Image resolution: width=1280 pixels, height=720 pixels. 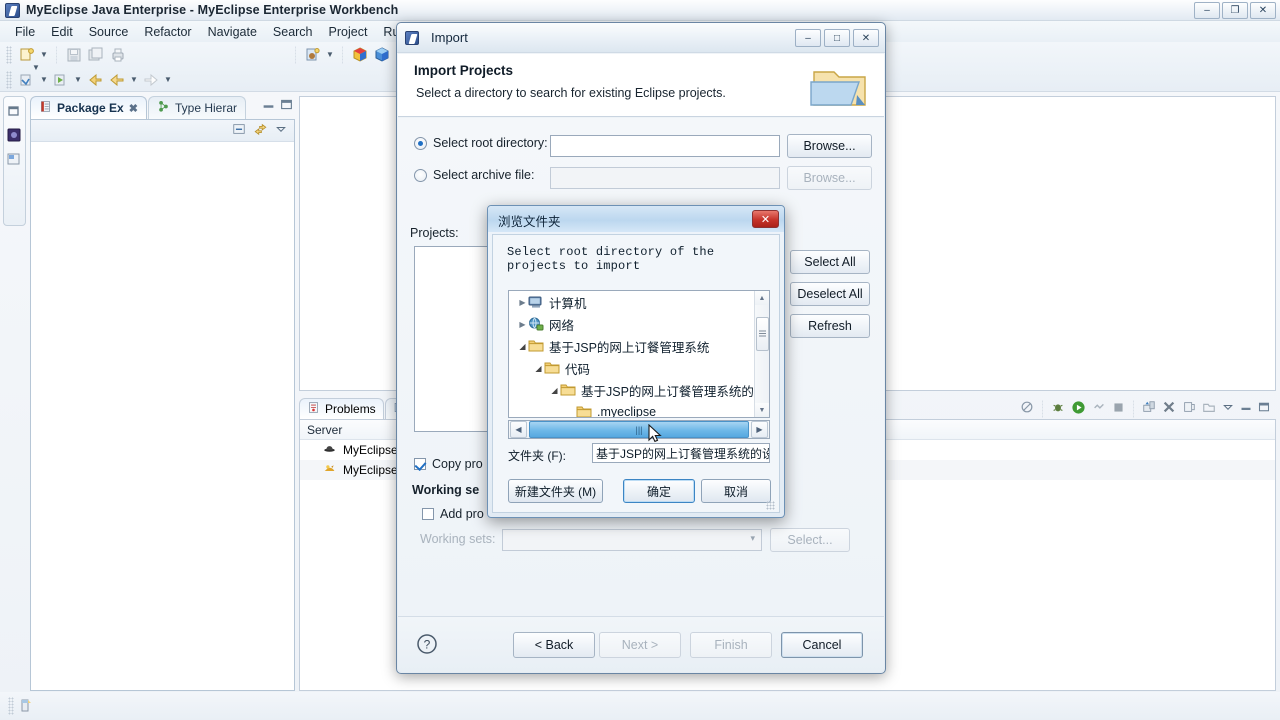 I want to click on select-archive-file-radio, so click(x=420, y=175).